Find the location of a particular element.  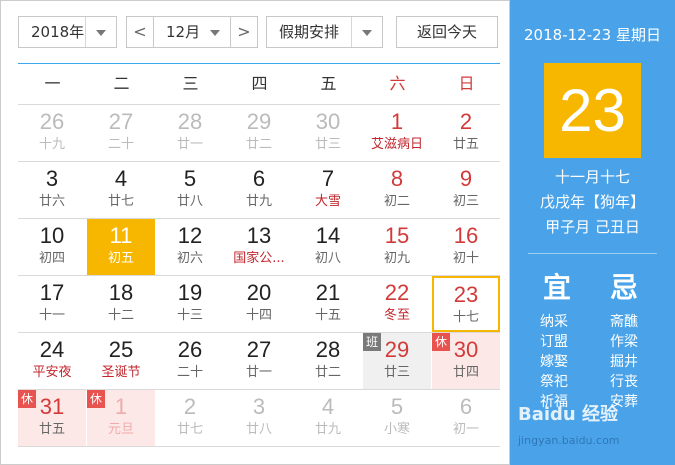

day-cell: 4 廿七 is located at coordinates (121, 190).